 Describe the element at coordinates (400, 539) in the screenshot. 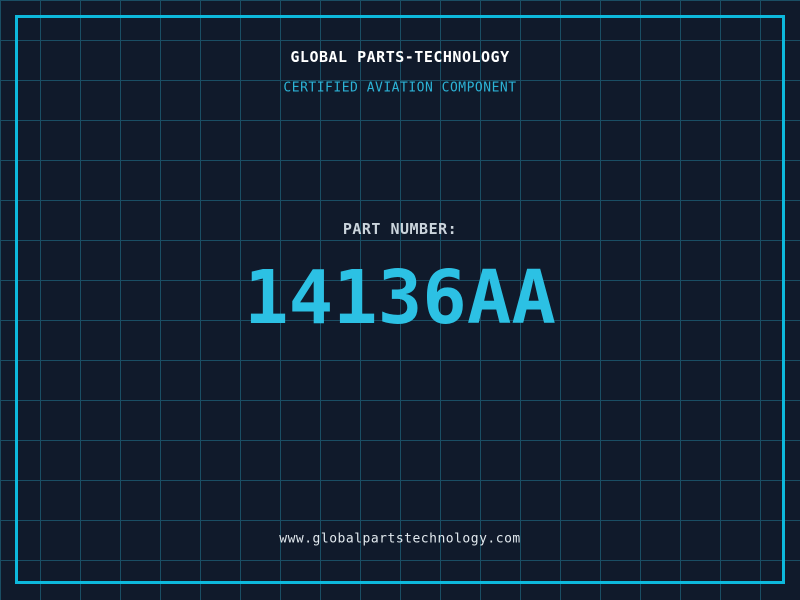

I see `website-url: www.globalpartstechnology.com` at that location.